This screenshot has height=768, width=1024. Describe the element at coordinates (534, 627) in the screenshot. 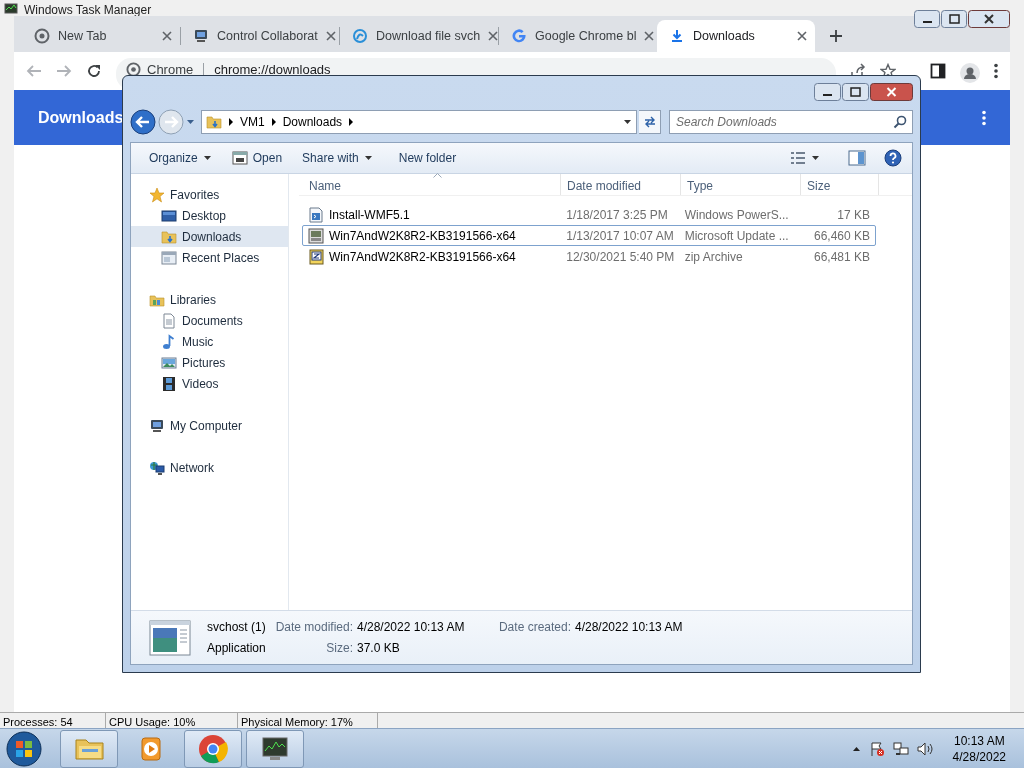

I see `field-label: Date created:` at that location.